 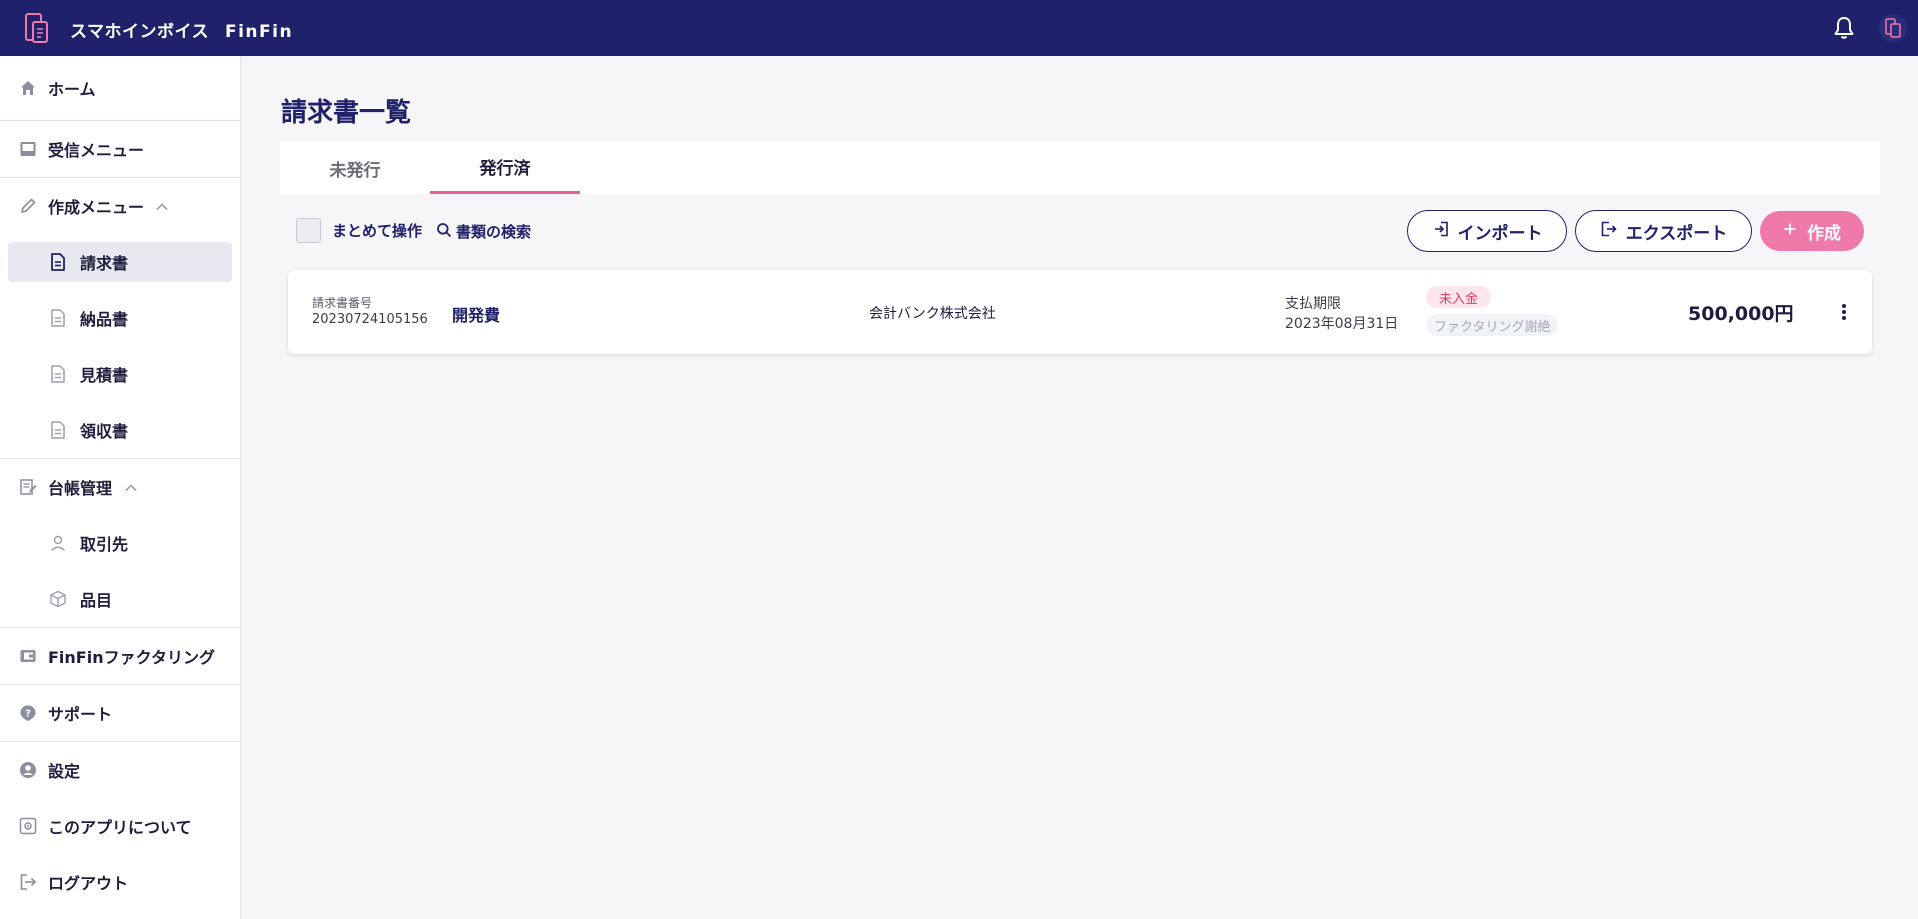 I want to click on invoice-subject: 開発費, so click(x=476, y=315).